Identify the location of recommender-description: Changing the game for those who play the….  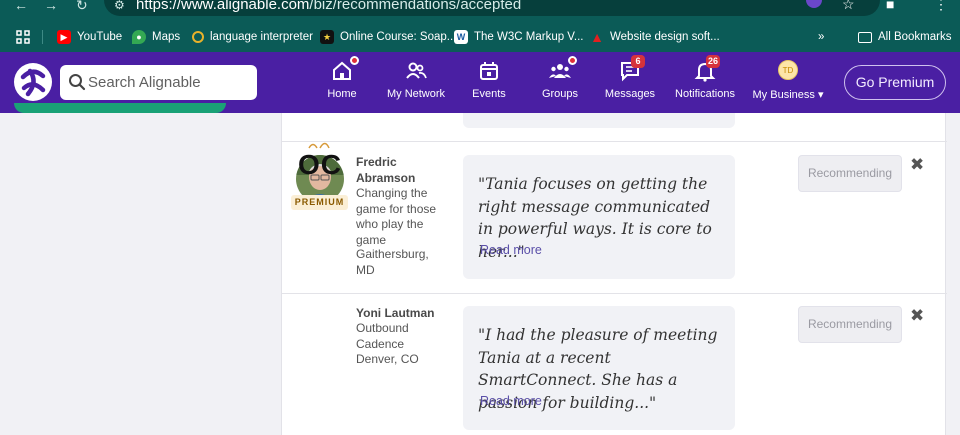
(396, 216).